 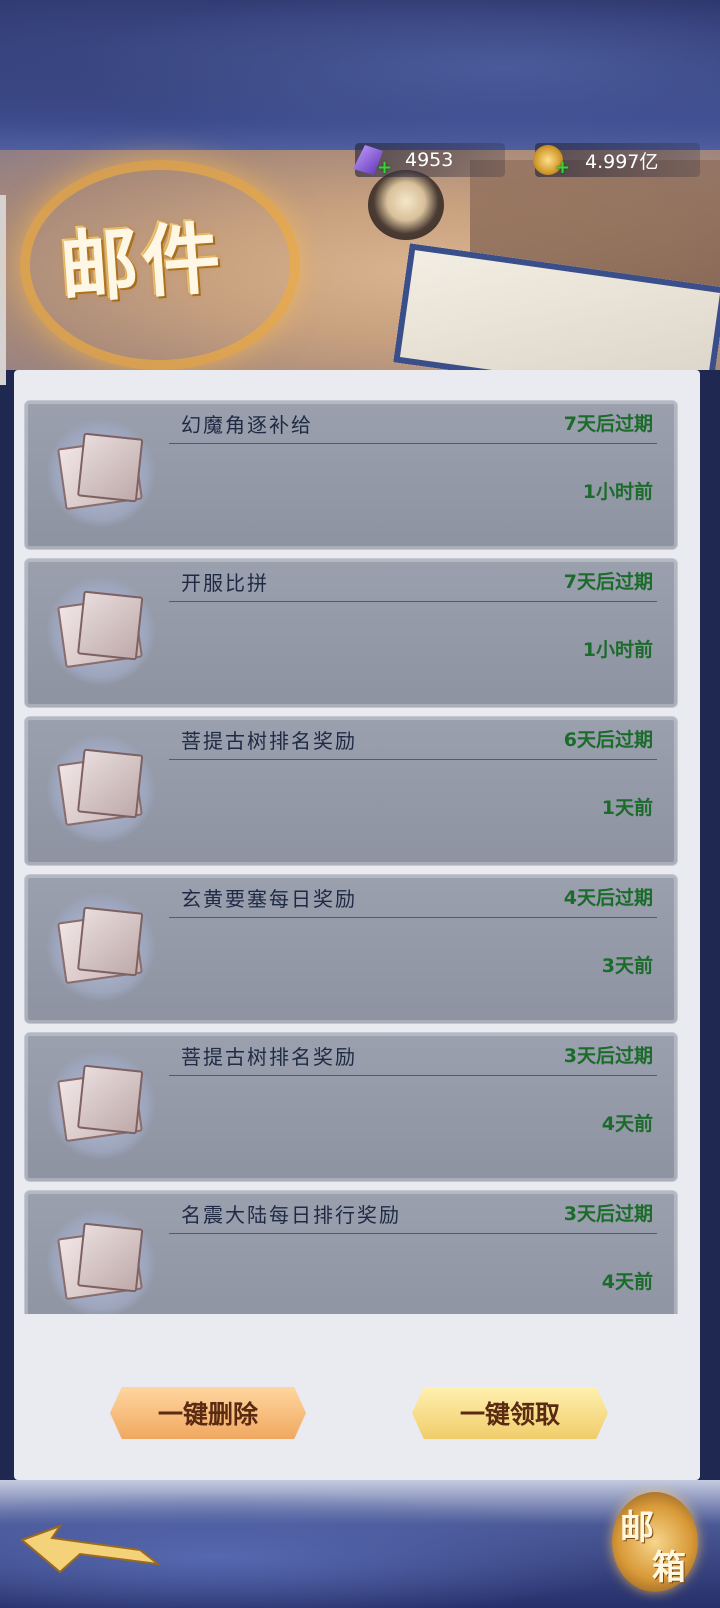 What do you see at coordinates (351, 1107) in the screenshot?
I see `mail-item: 菩提古树排名奖励 3天后过期 4天前` at bounding box center [351, 1107].